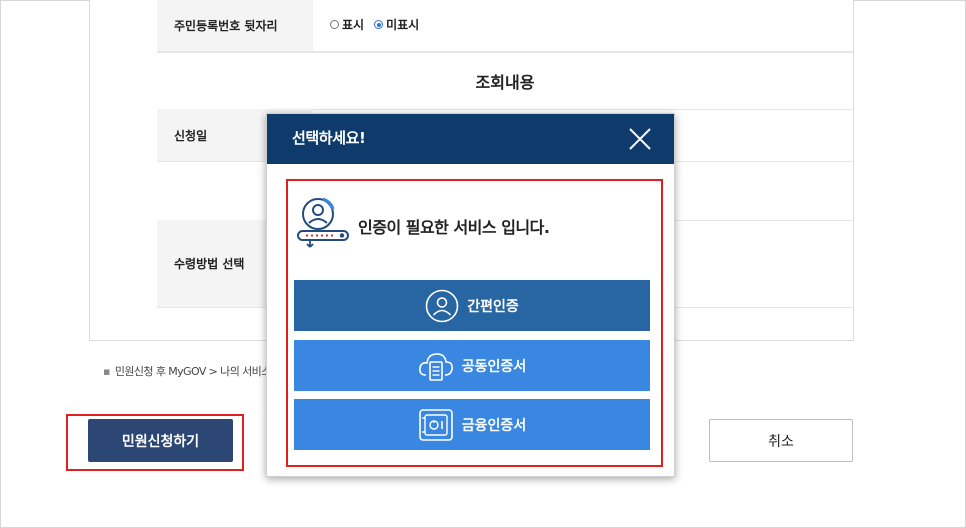 This screenshot has height=528, width=966. I want to click on cloud-document-icon, so click(436, 366).